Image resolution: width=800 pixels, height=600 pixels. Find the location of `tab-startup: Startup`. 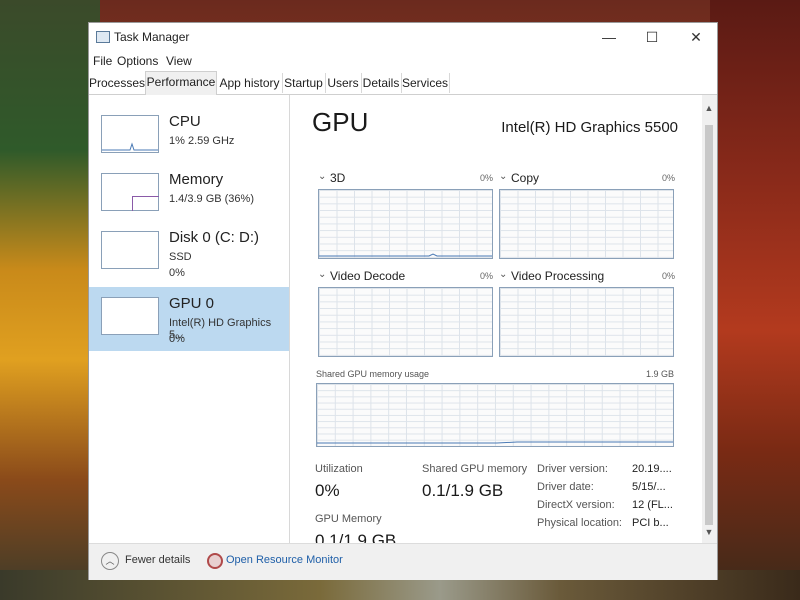

tab-startup: Startup is located at coordinates (304, 83).